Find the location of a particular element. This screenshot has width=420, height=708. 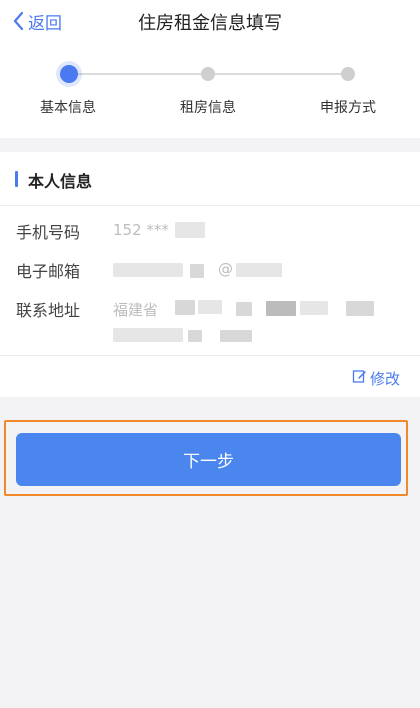

step-label-3: 申报方式 is located at coordinates (348, 108).